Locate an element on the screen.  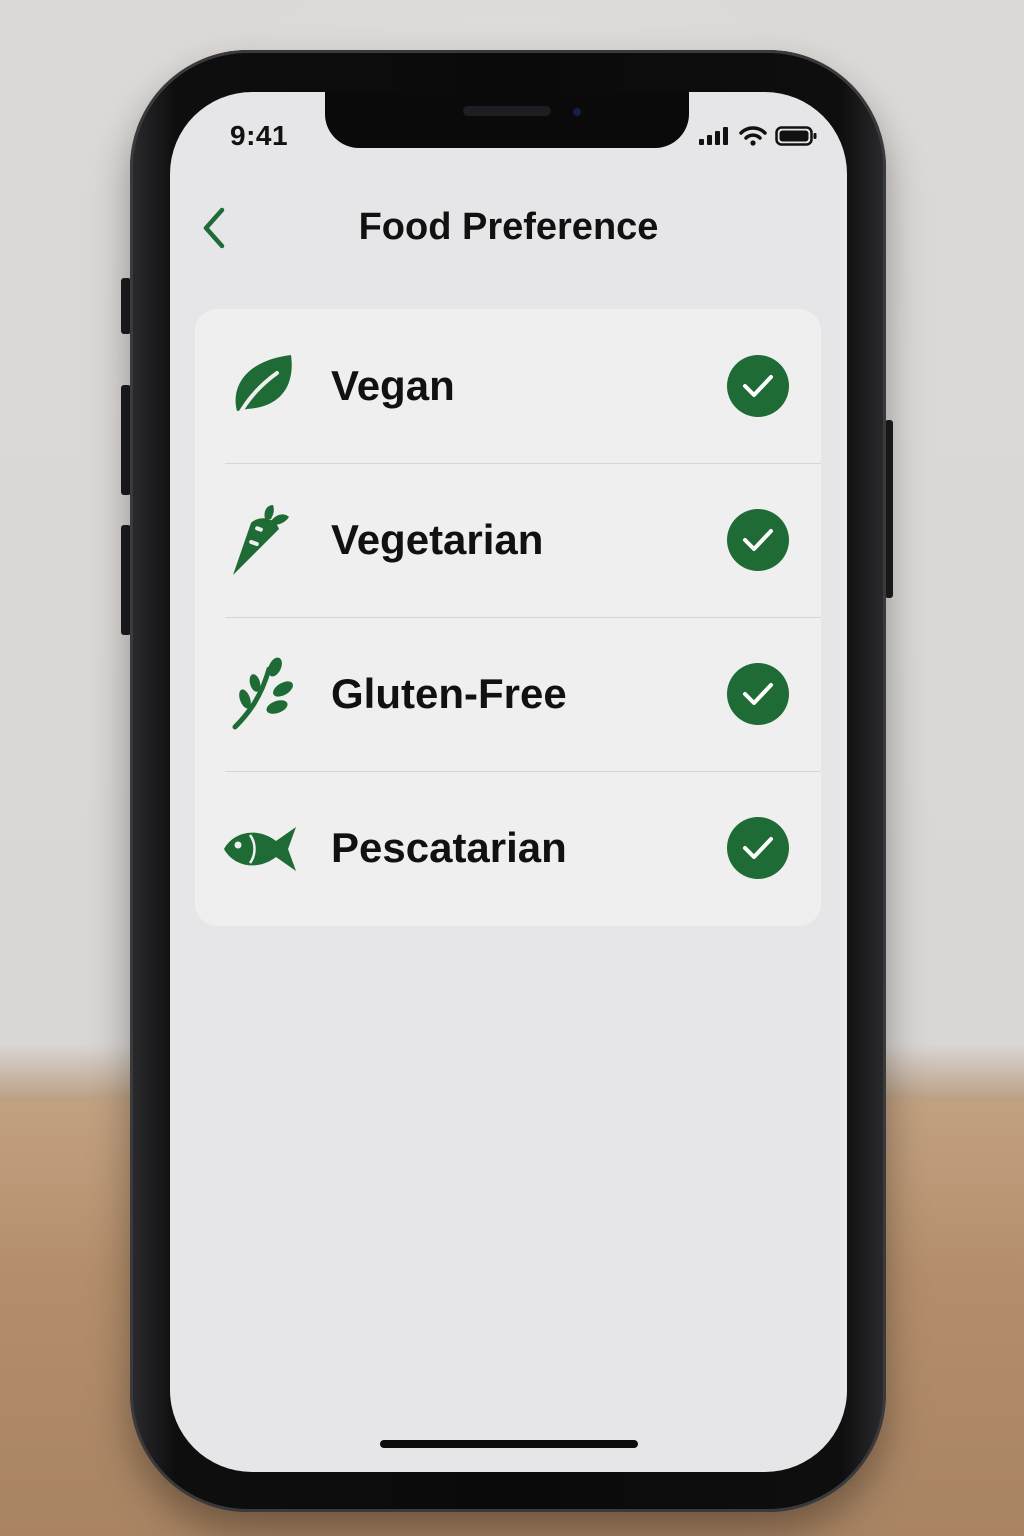
status-icons is located at coordinates (758, 136).